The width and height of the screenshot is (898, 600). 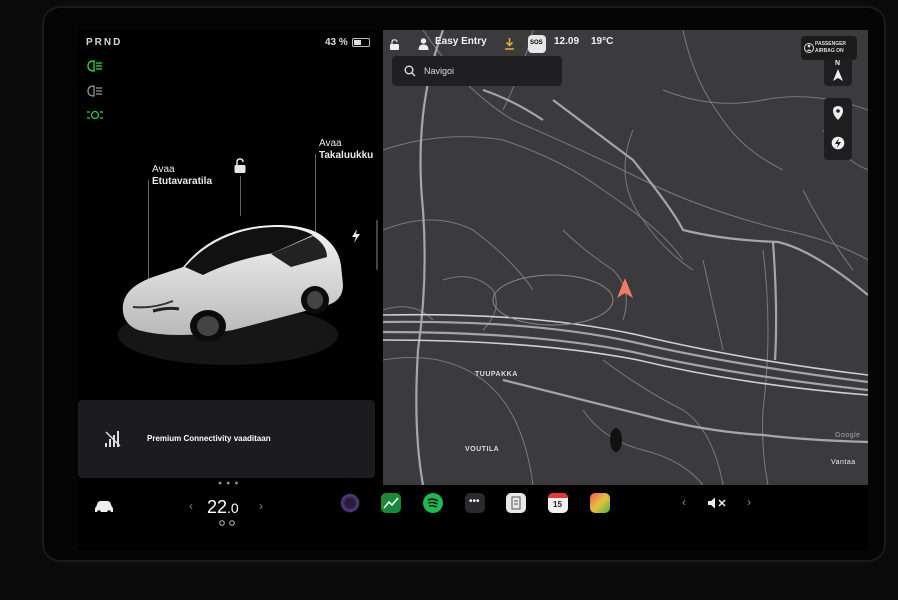 I want to click on calendar-app-icon: 15, so click(x=558, y=503).